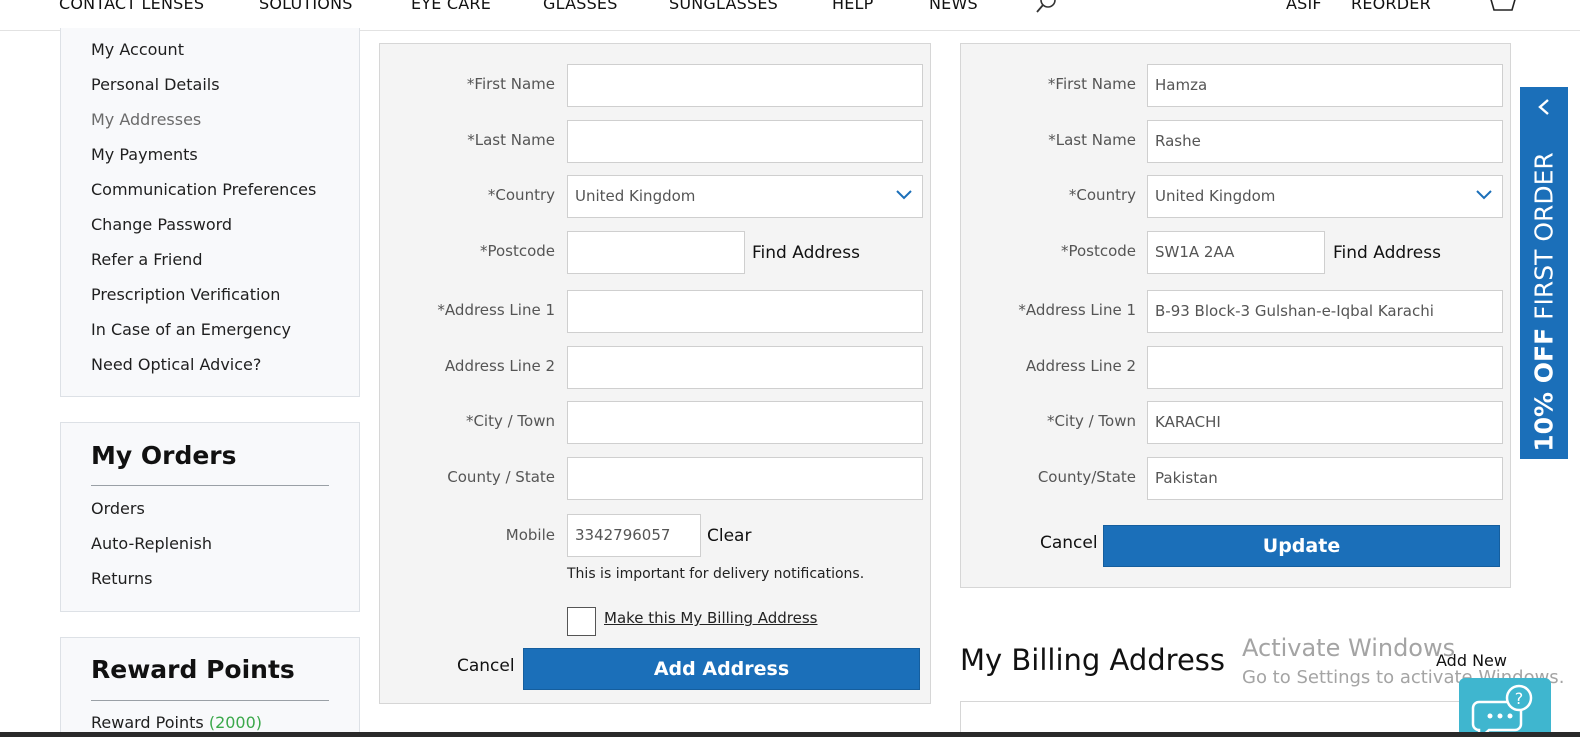 Image resolution: width=1580 pixels, height=737 pixels. What do you see at coordinates (530, 535) in the screenshot?
I see `mobile-label: Mobile` at bounding box center [530, 535].